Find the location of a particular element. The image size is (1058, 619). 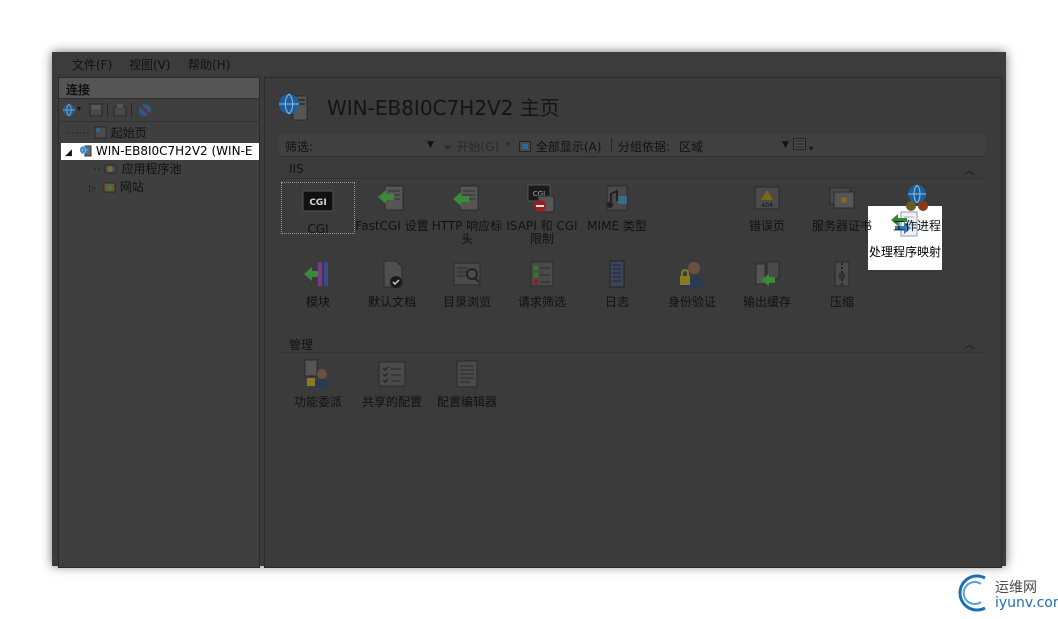

disconnect-icon is located at coordinates (145, 110).